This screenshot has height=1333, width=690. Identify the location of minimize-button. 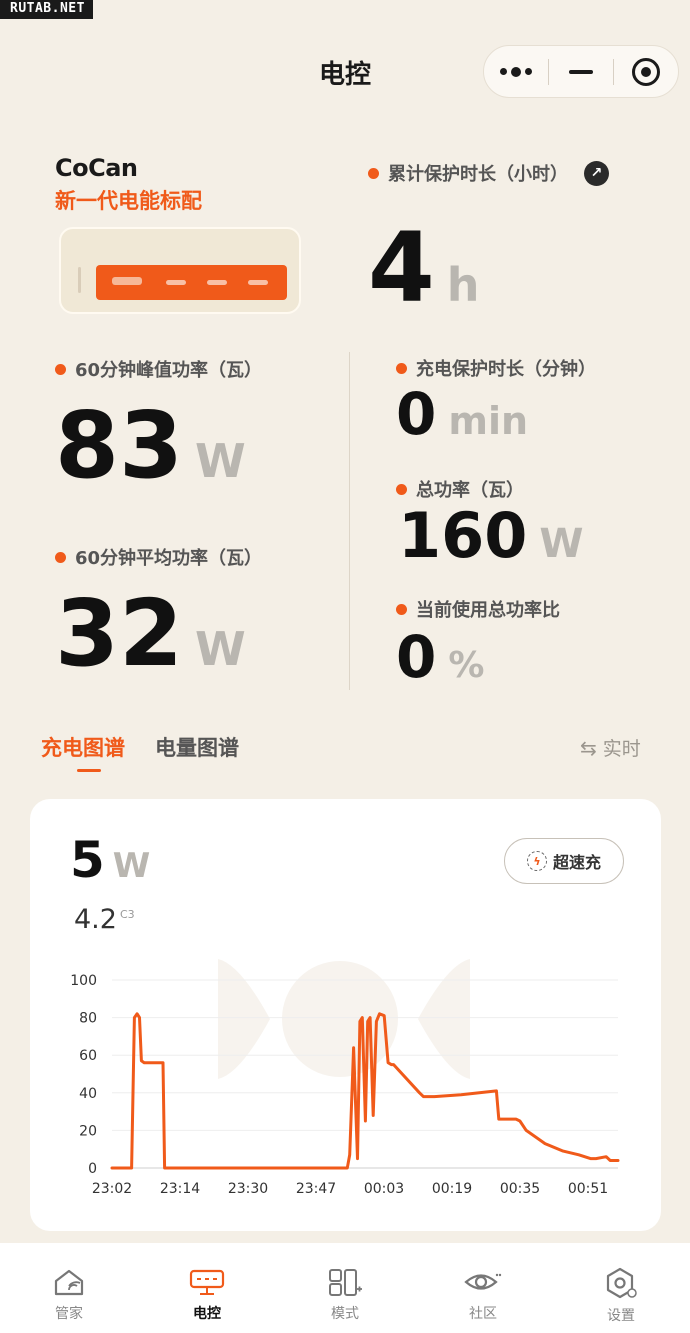
(581, 71).